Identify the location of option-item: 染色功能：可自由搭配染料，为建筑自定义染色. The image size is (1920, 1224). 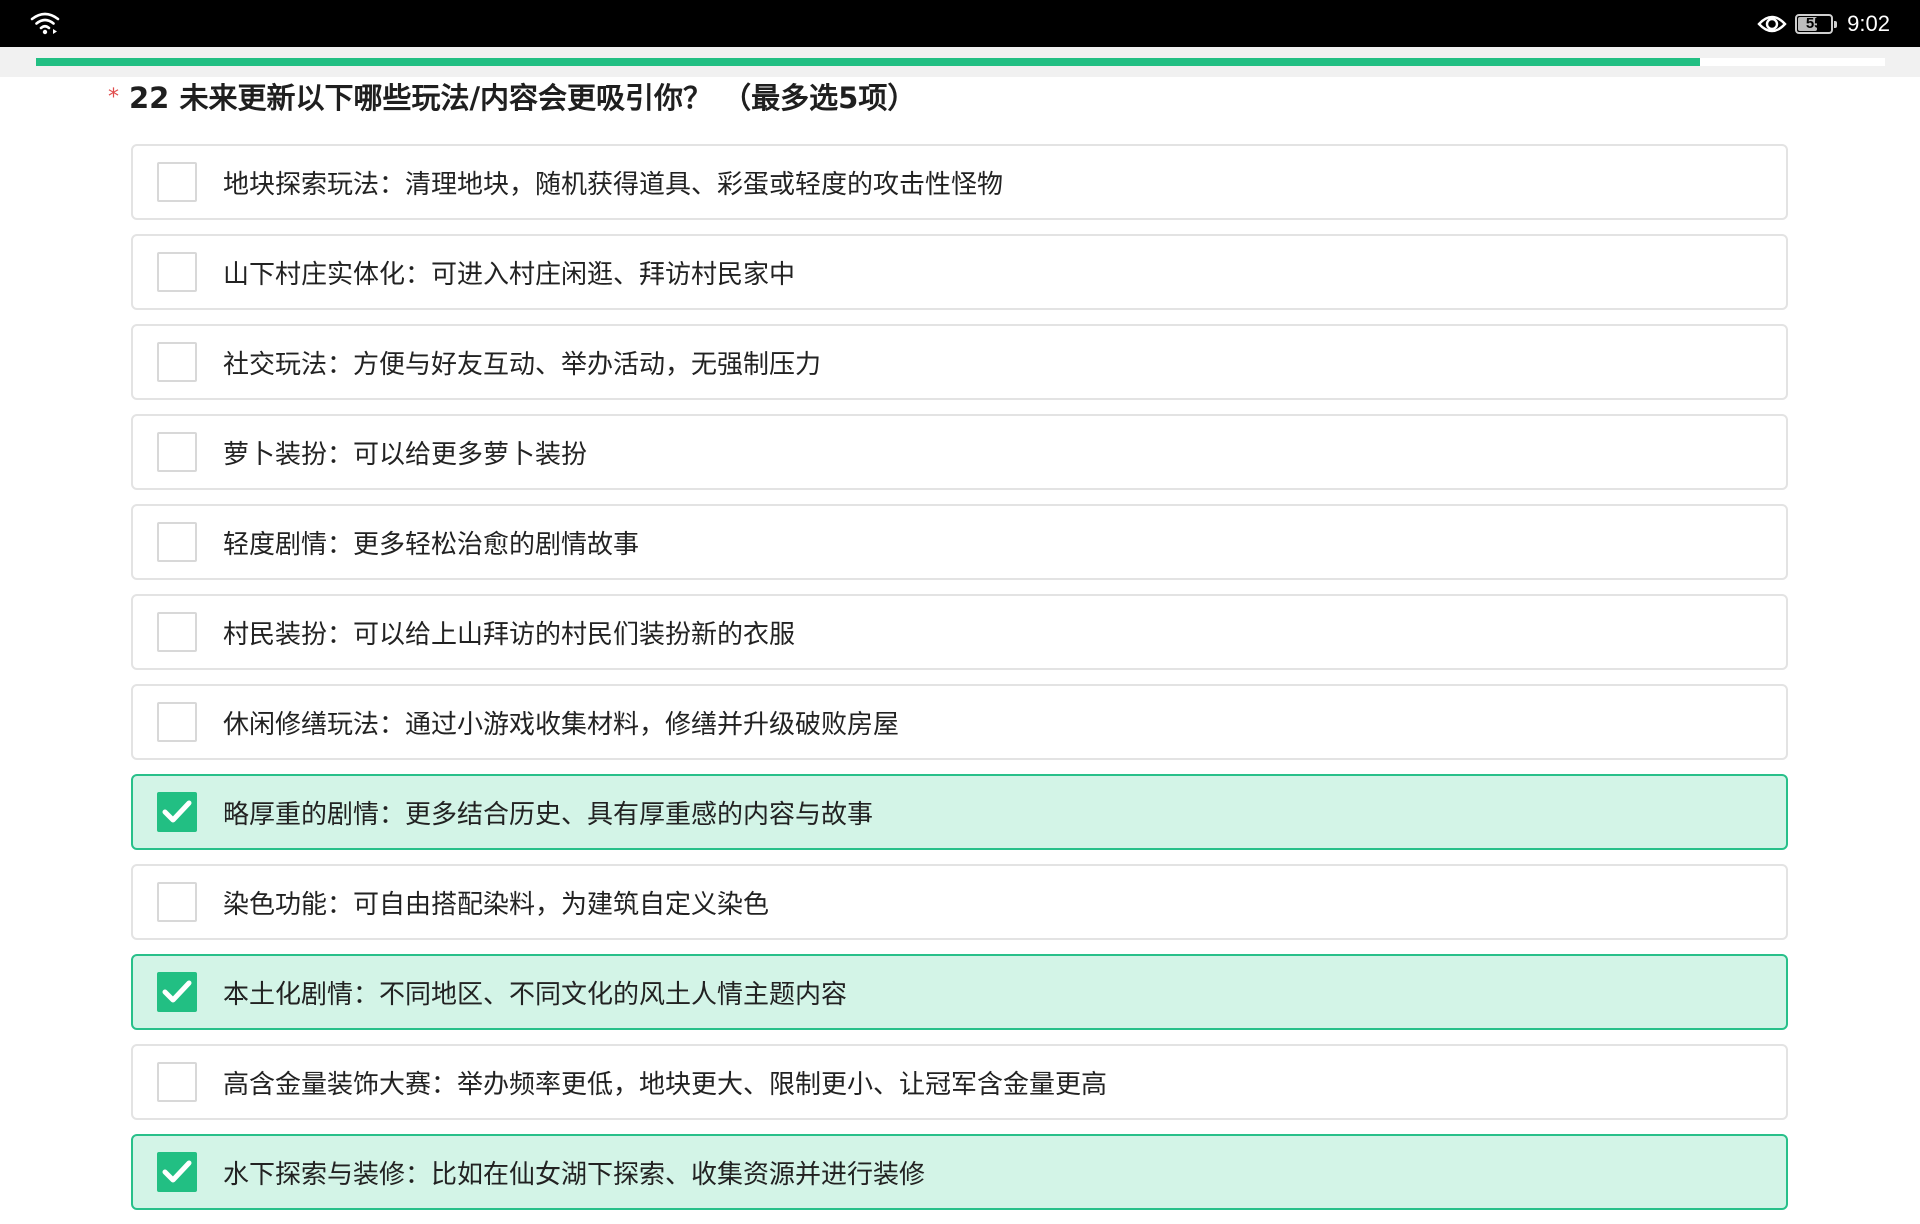
(959, 902).